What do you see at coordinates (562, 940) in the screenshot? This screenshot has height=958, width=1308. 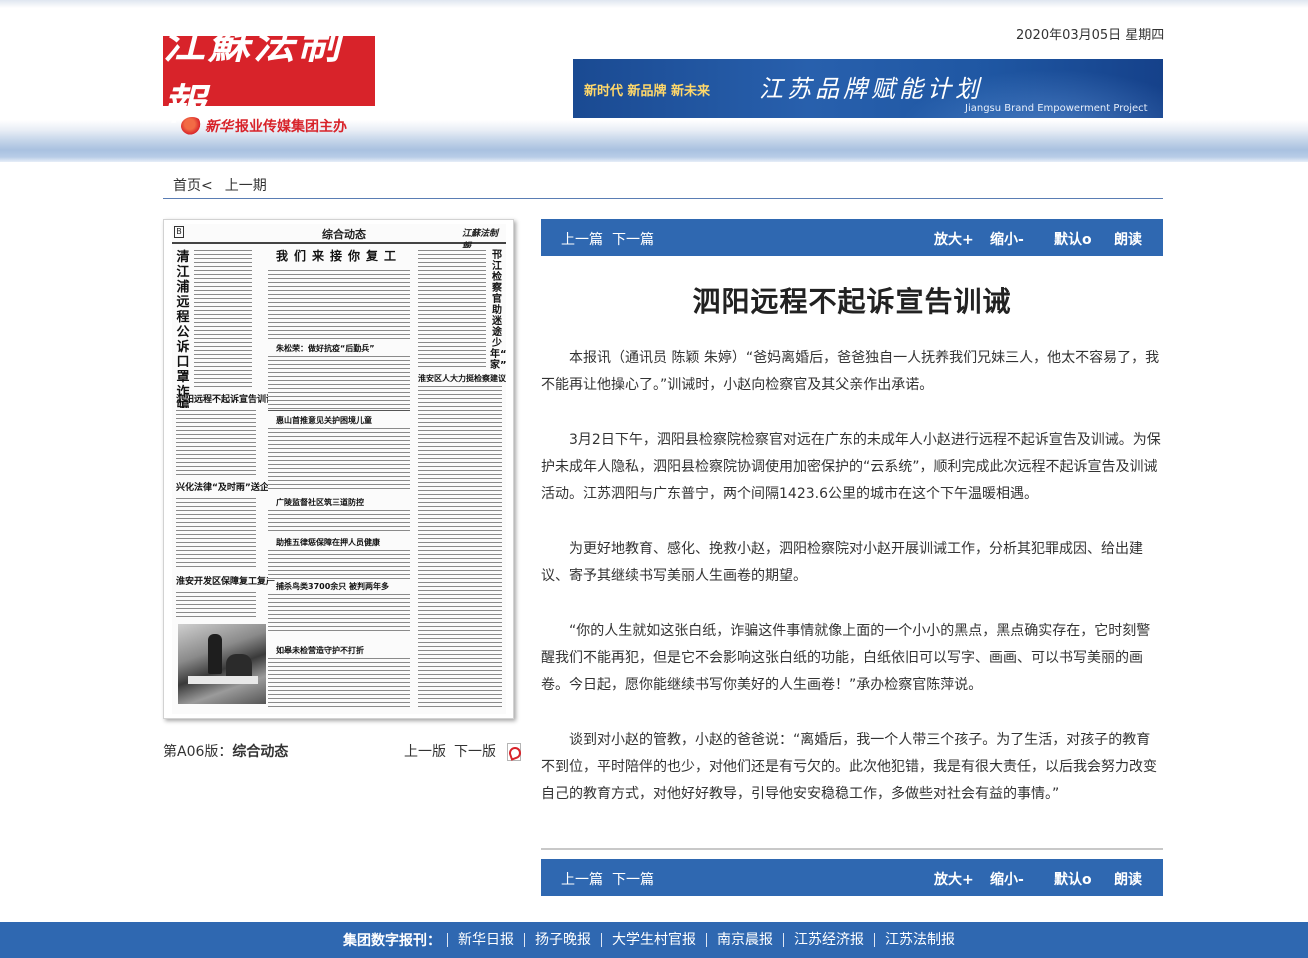 I see `footer-link-yangtse-evening: 扬子晚报` at bounding box center [562, 940].